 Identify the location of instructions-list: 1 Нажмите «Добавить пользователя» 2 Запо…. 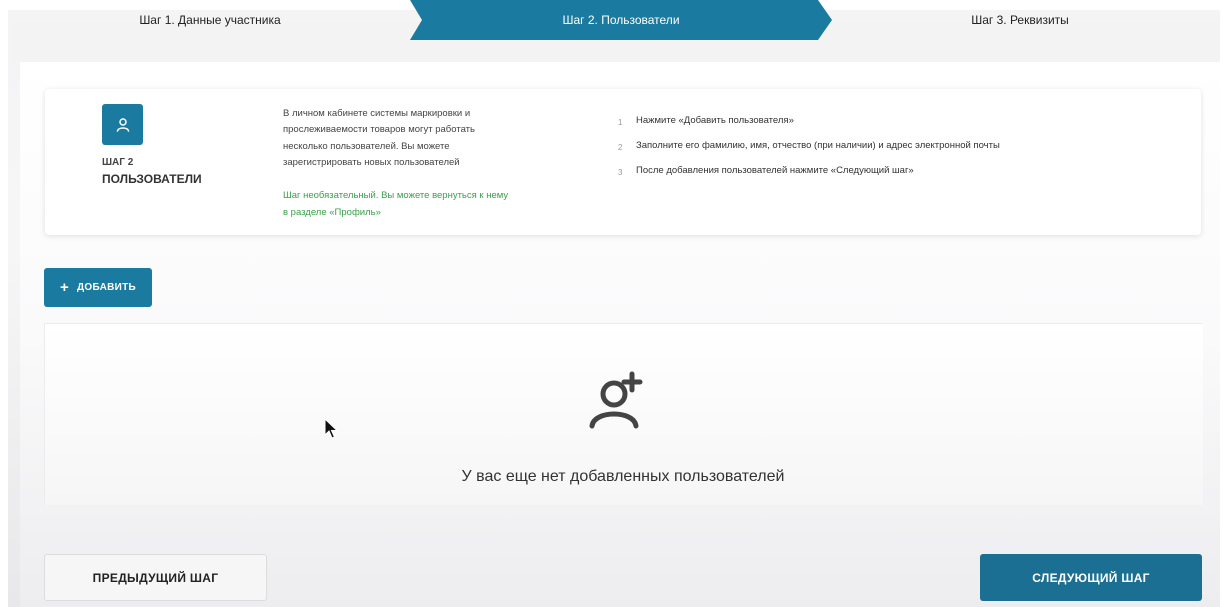
(809, 151).